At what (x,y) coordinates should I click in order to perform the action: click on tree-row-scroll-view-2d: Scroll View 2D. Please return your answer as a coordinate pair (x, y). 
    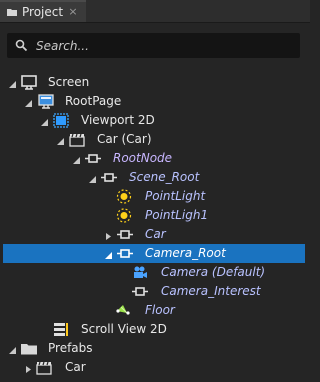
    Looking at the image, I should click on (155, 329).